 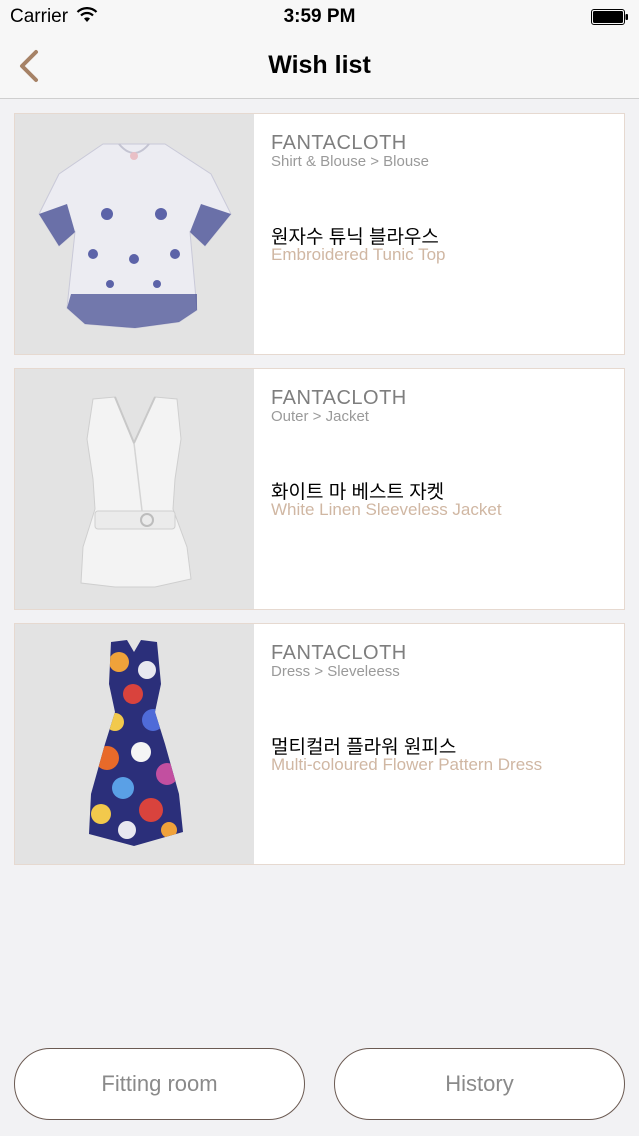 What do you see at coordinates (350, 161) in the screenshot?
I see `item-category: Shirt & Blouse > Blouse` at bounding box center [350, 161].